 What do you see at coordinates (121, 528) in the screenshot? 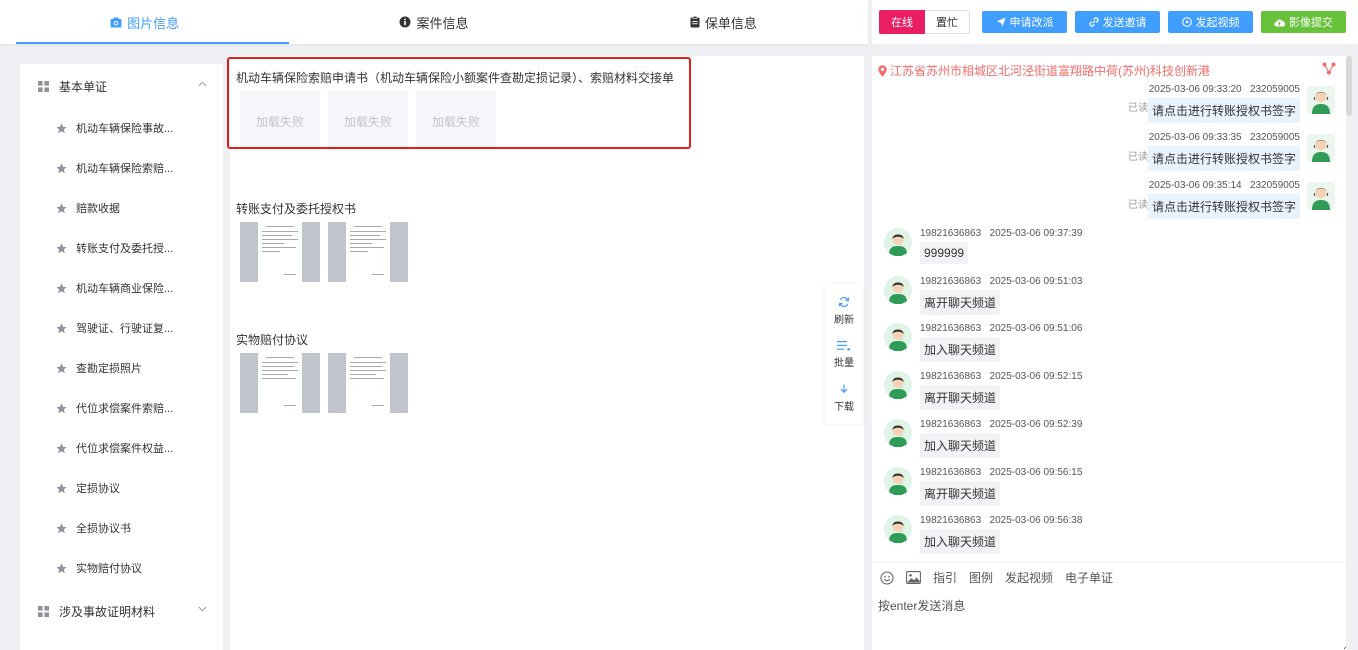
I see `sidebar-item: 全损协议书` at bounding box center [121, 528].